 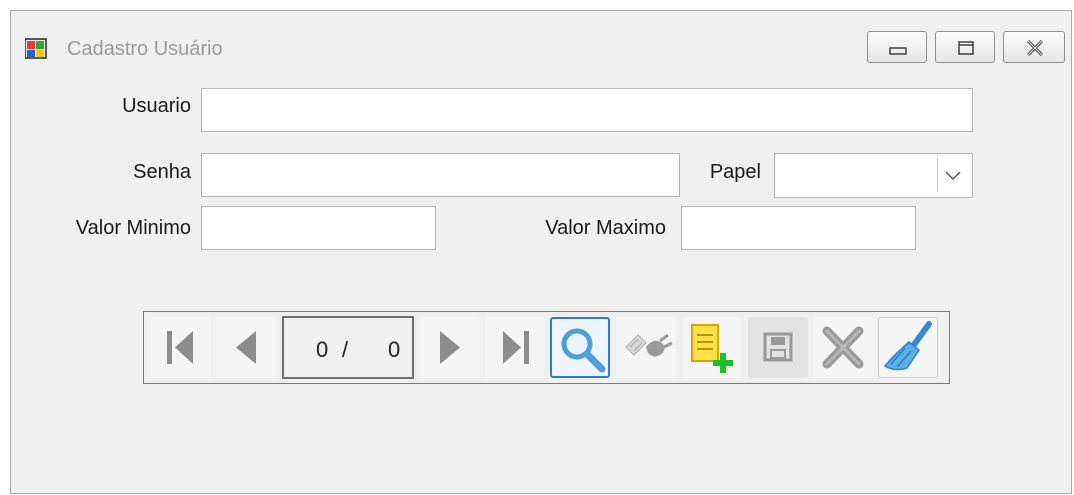 I want to click on app-window-icon, so click(x=36, y=48).